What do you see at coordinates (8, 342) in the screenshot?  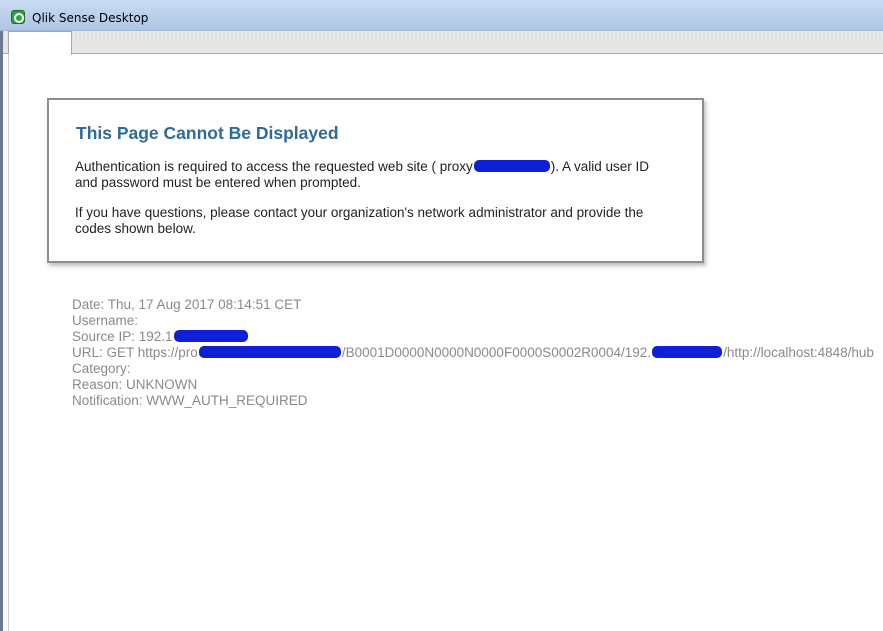 I see `content-border` at bounding box center [8, 342].